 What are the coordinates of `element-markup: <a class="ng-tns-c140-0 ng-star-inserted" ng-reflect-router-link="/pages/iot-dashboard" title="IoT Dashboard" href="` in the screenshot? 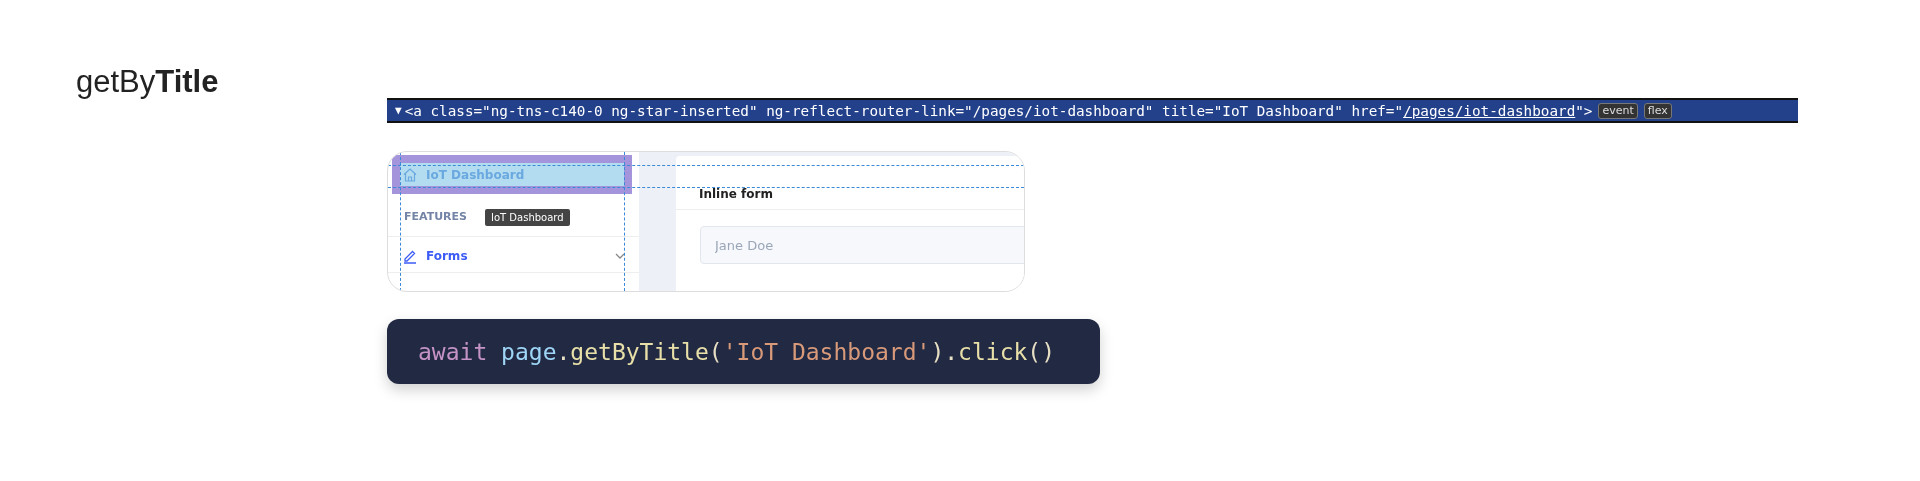 It's located at (904, 110).